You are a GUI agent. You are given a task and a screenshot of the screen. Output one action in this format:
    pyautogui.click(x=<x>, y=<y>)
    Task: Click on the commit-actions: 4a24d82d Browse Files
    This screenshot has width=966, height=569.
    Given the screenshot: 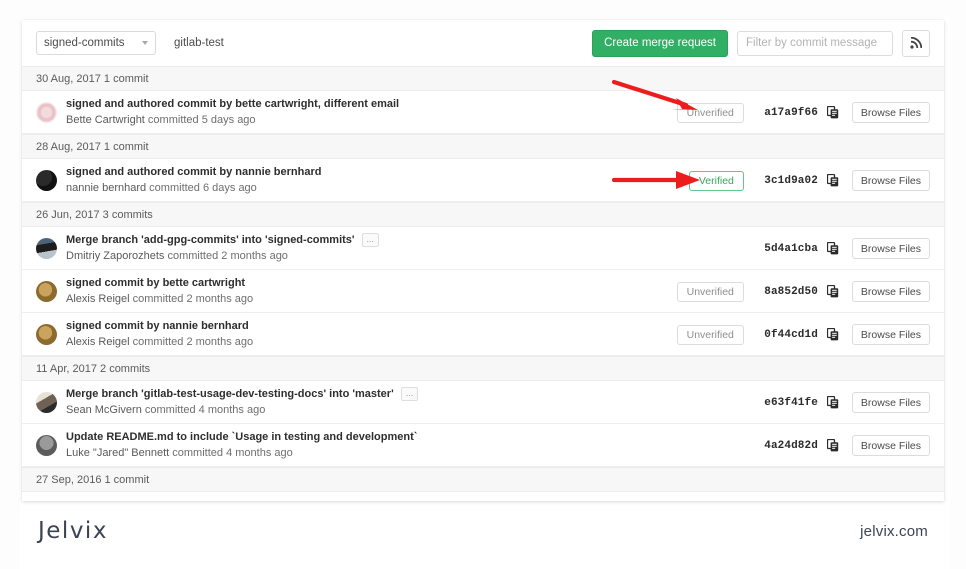 What is the action you would take?
    pyautogui.click(x=802, y=445)
    